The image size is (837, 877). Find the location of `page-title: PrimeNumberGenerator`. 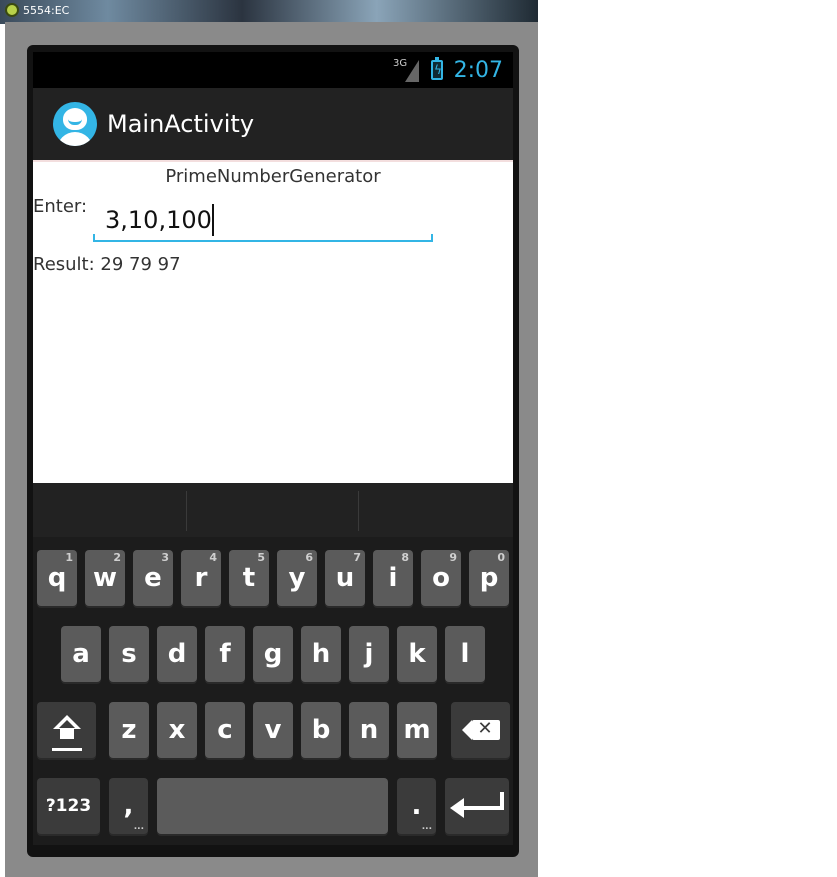

page-title: PrimeNumberGenerator is located at coordinates (273, 176).